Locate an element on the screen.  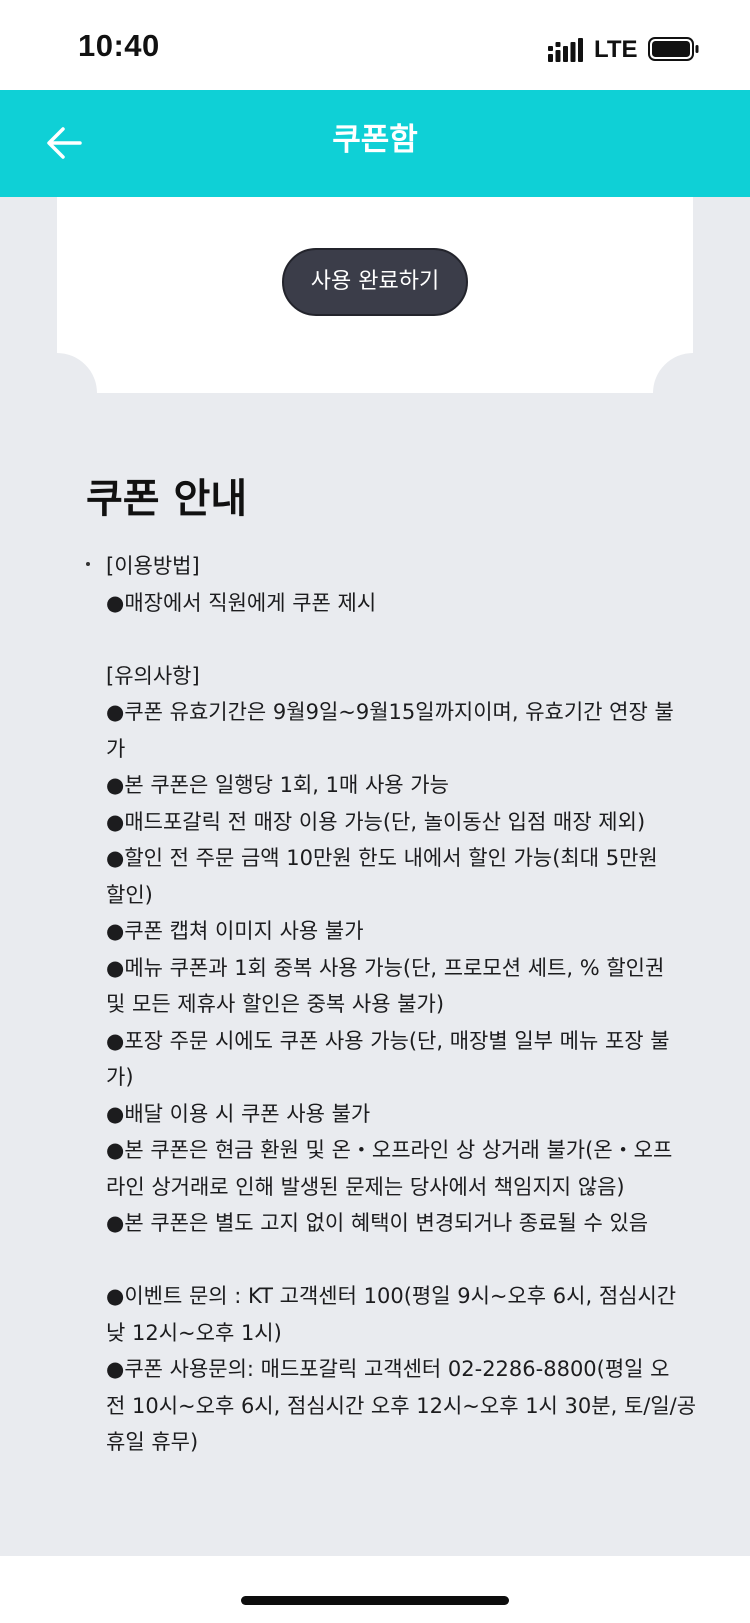
guide-line: 라인 상거래로 인해 발생된 문제는 당사에서 책임지지 않음) is located at coordinates (365, 1186).